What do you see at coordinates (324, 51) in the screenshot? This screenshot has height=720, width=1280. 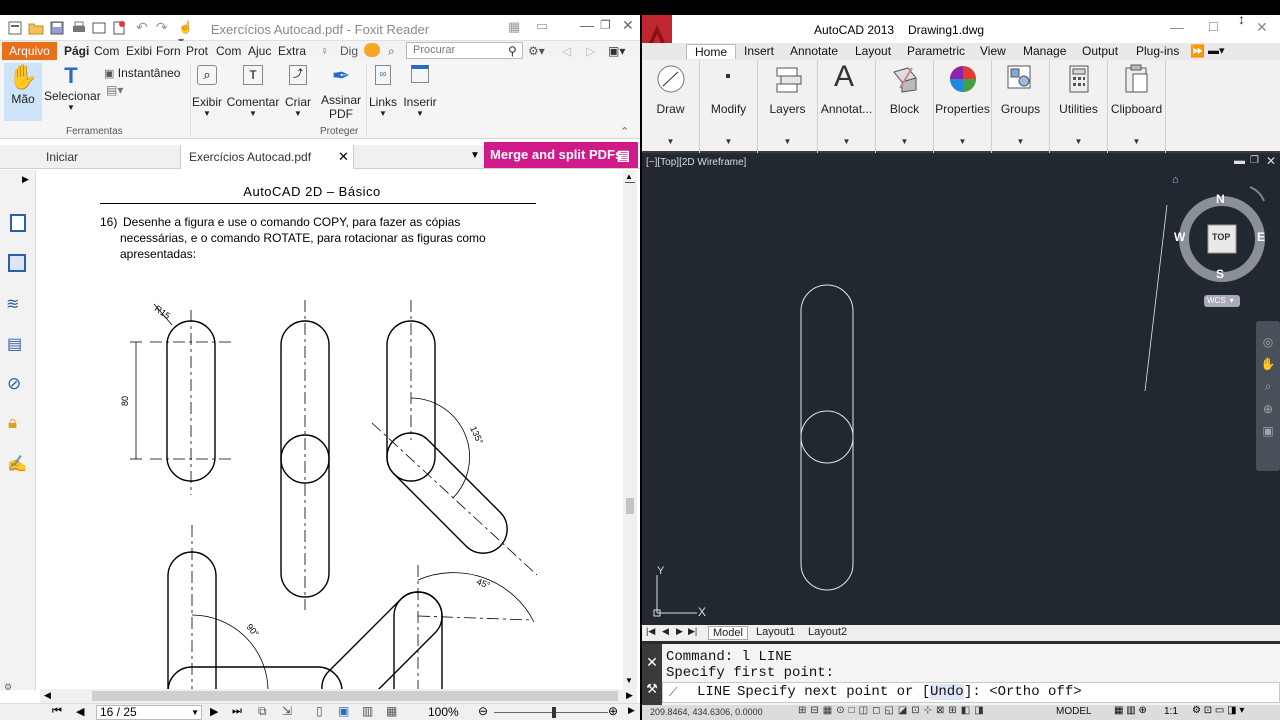 I see `lightbulb-icon: ♀` at bounding box center [324, 51].